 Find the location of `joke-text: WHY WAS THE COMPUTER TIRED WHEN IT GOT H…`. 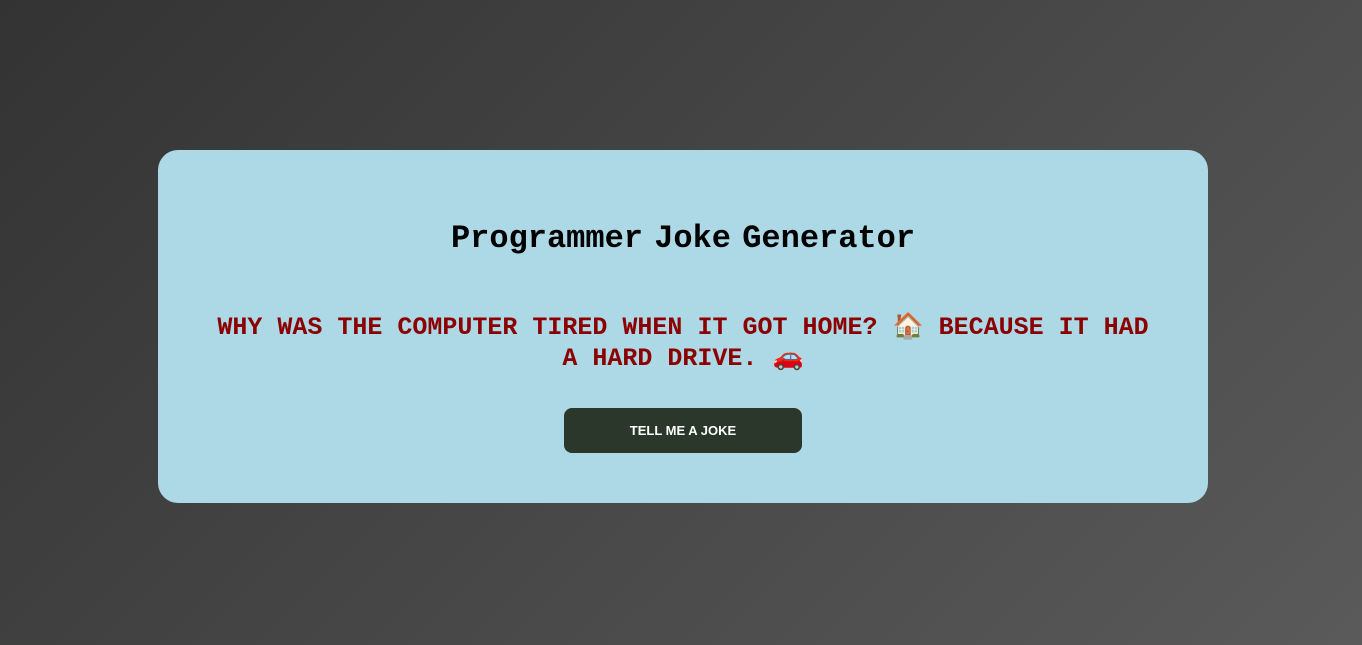

joke-text: WHY WAS THE COMPUTER TIRED WHEN IT GOT H… is located at coordinates (683, 343).